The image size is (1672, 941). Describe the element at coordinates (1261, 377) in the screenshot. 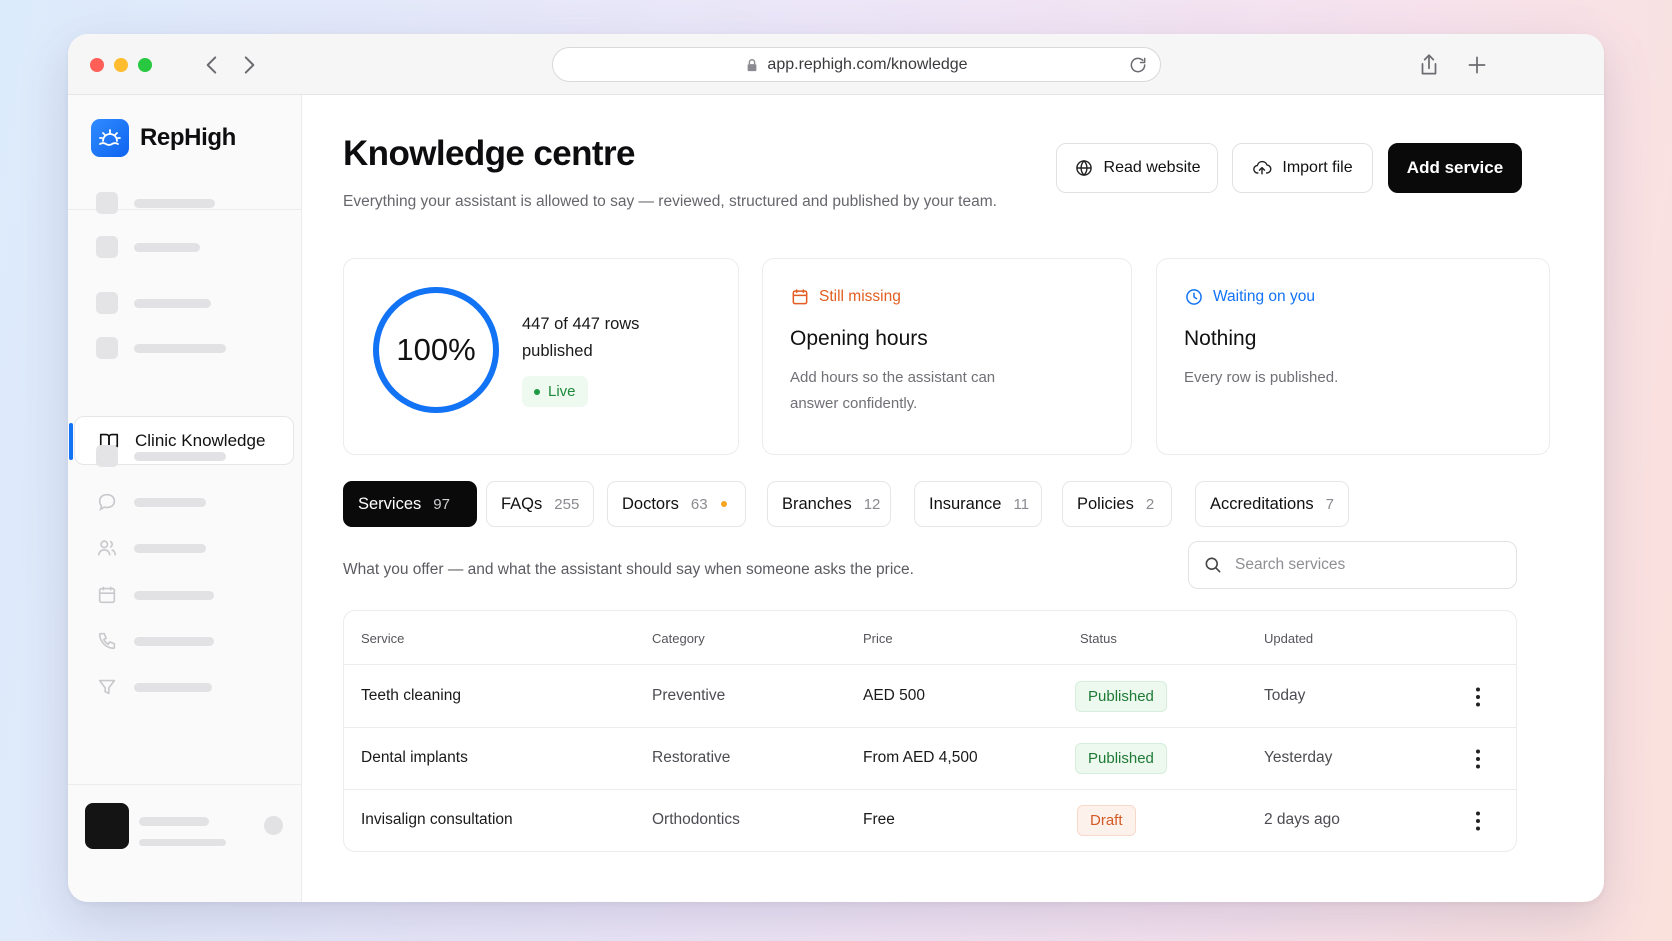

I see `waiting-item-description: Every row is published.` at that location.